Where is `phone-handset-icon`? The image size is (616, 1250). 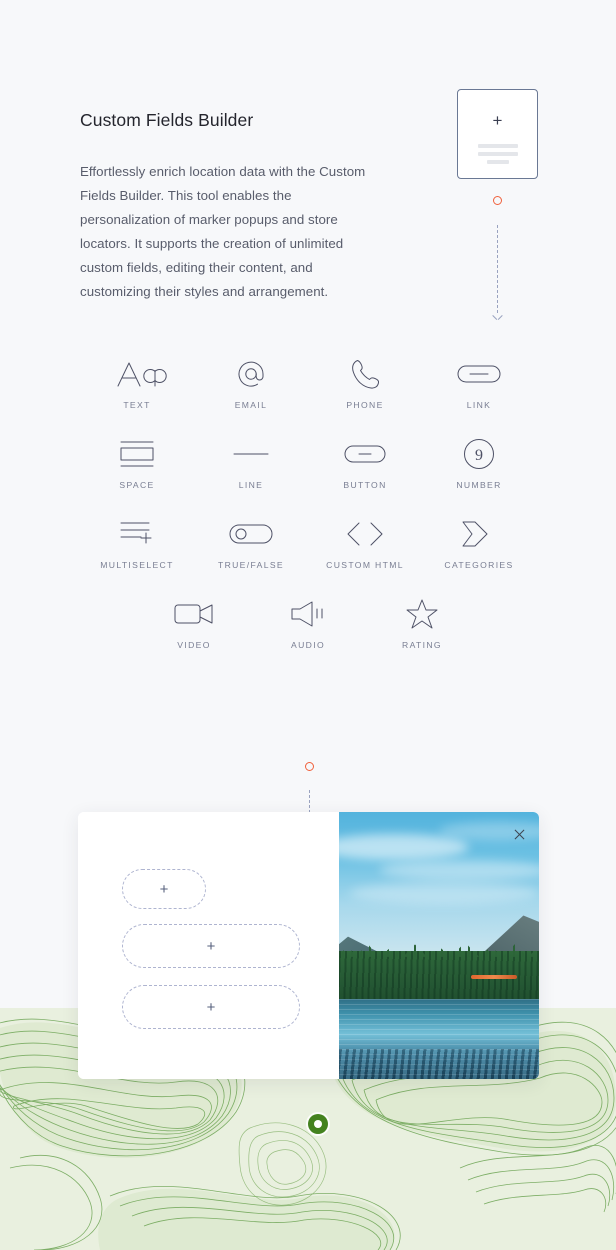
phone-handset-icon is located at coordinates (365, 374).